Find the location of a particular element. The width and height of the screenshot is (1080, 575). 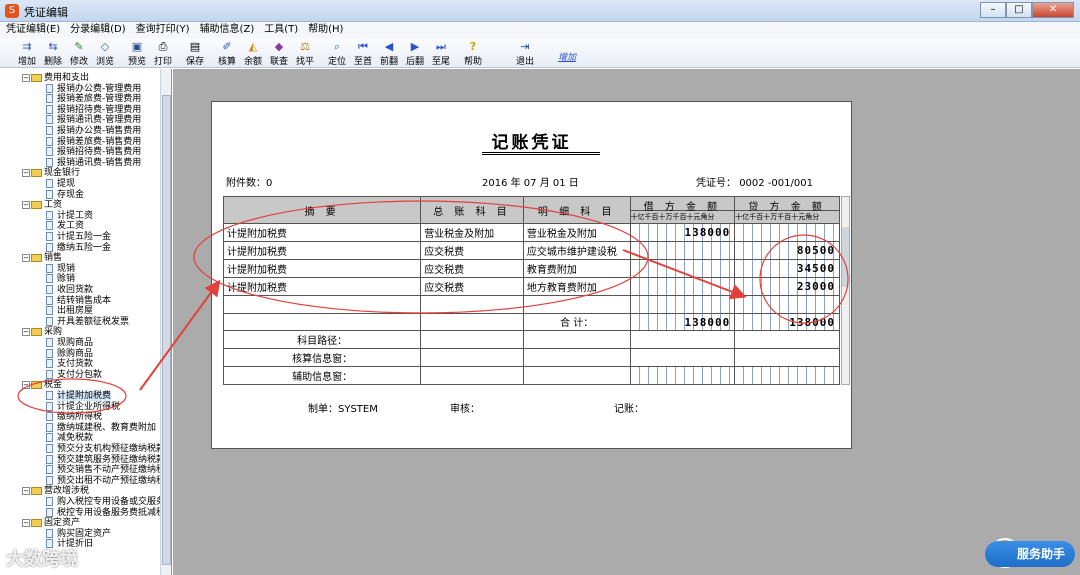

tree-folder: − 固定资产 is located at coordinates (51, 523).